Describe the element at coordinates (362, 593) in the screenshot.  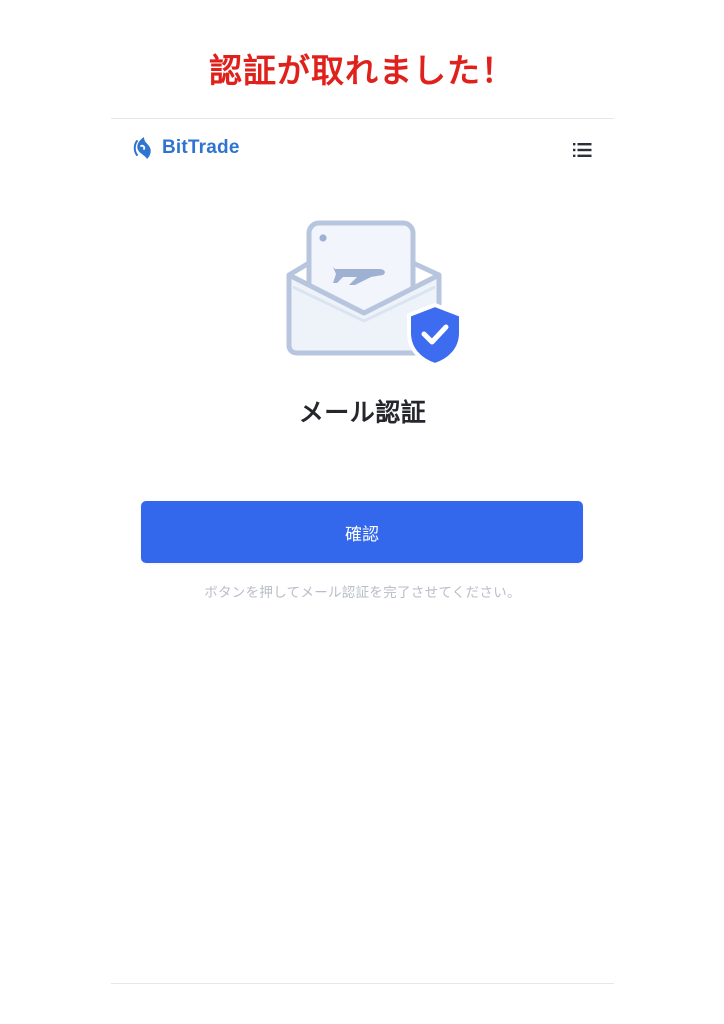
I see `helper-text: ボタンを押してメール認証を完了させてください。` at that location.